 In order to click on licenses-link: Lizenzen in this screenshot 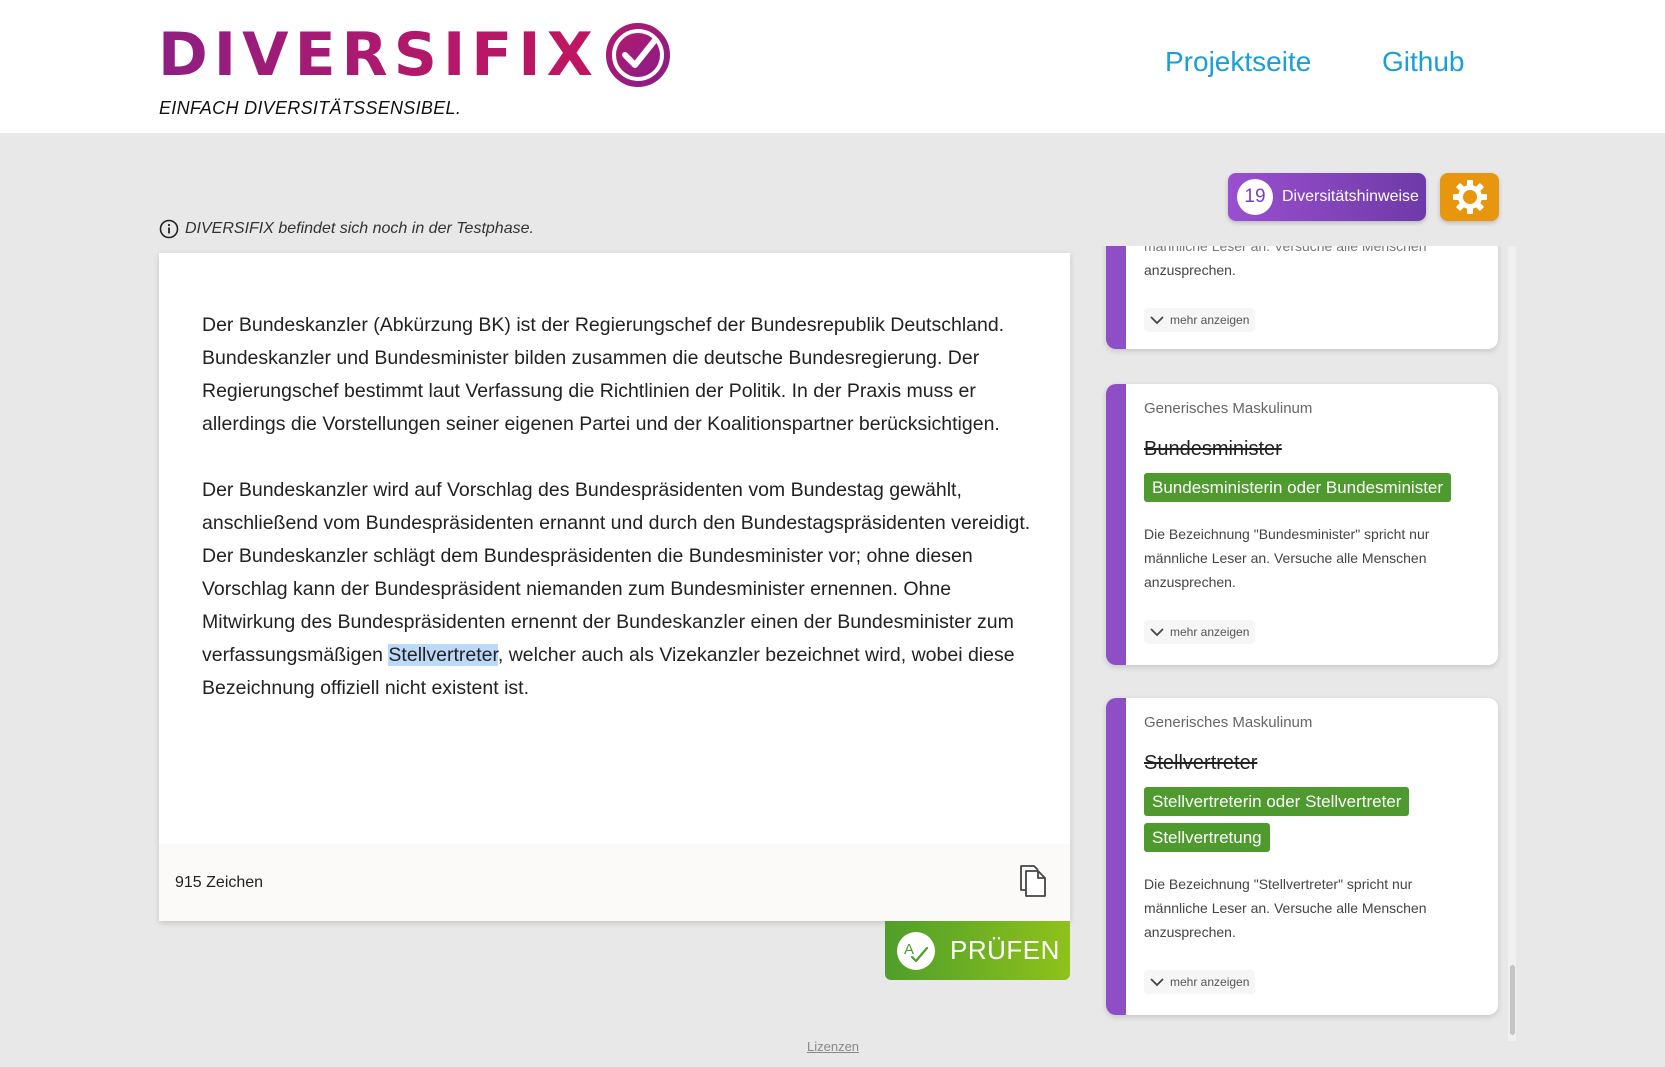, I will do `click(833, 1046)`.